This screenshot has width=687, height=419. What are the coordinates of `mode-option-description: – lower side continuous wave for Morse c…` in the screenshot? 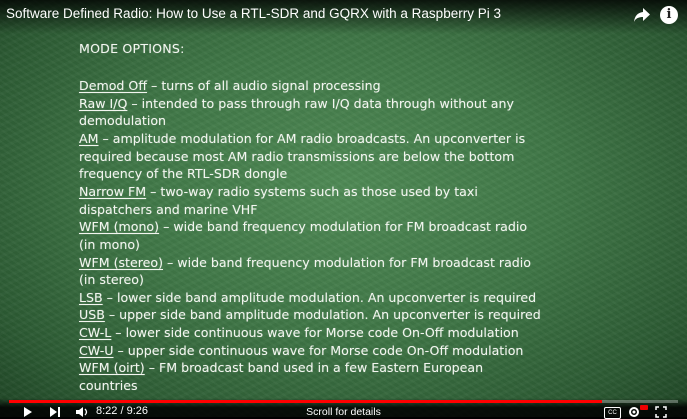 It's located at (315, 333).